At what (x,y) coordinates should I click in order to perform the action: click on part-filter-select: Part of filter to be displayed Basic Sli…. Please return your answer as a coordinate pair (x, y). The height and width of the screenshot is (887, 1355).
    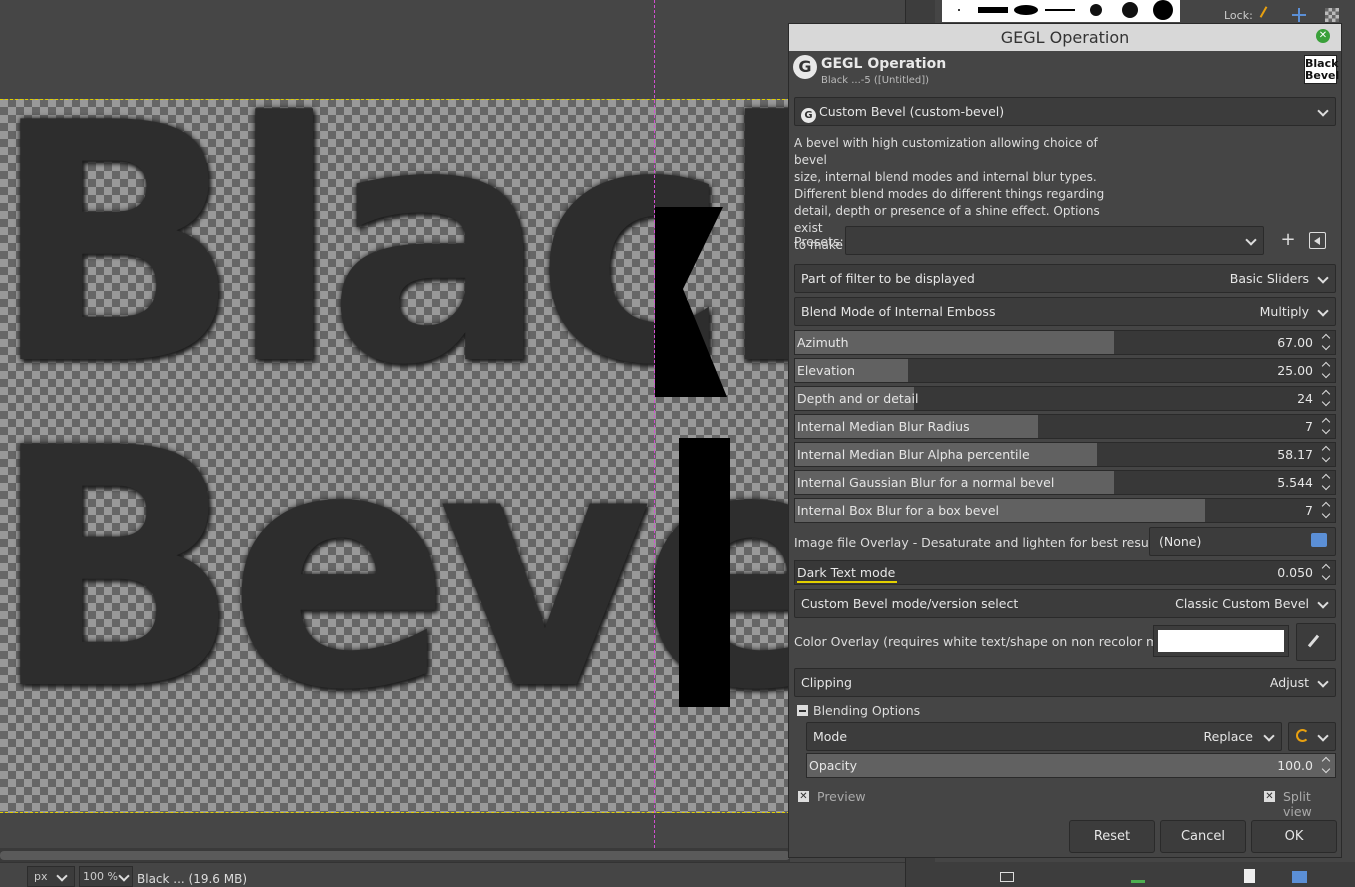
    Looking at the image, I should click on (1065, 278).